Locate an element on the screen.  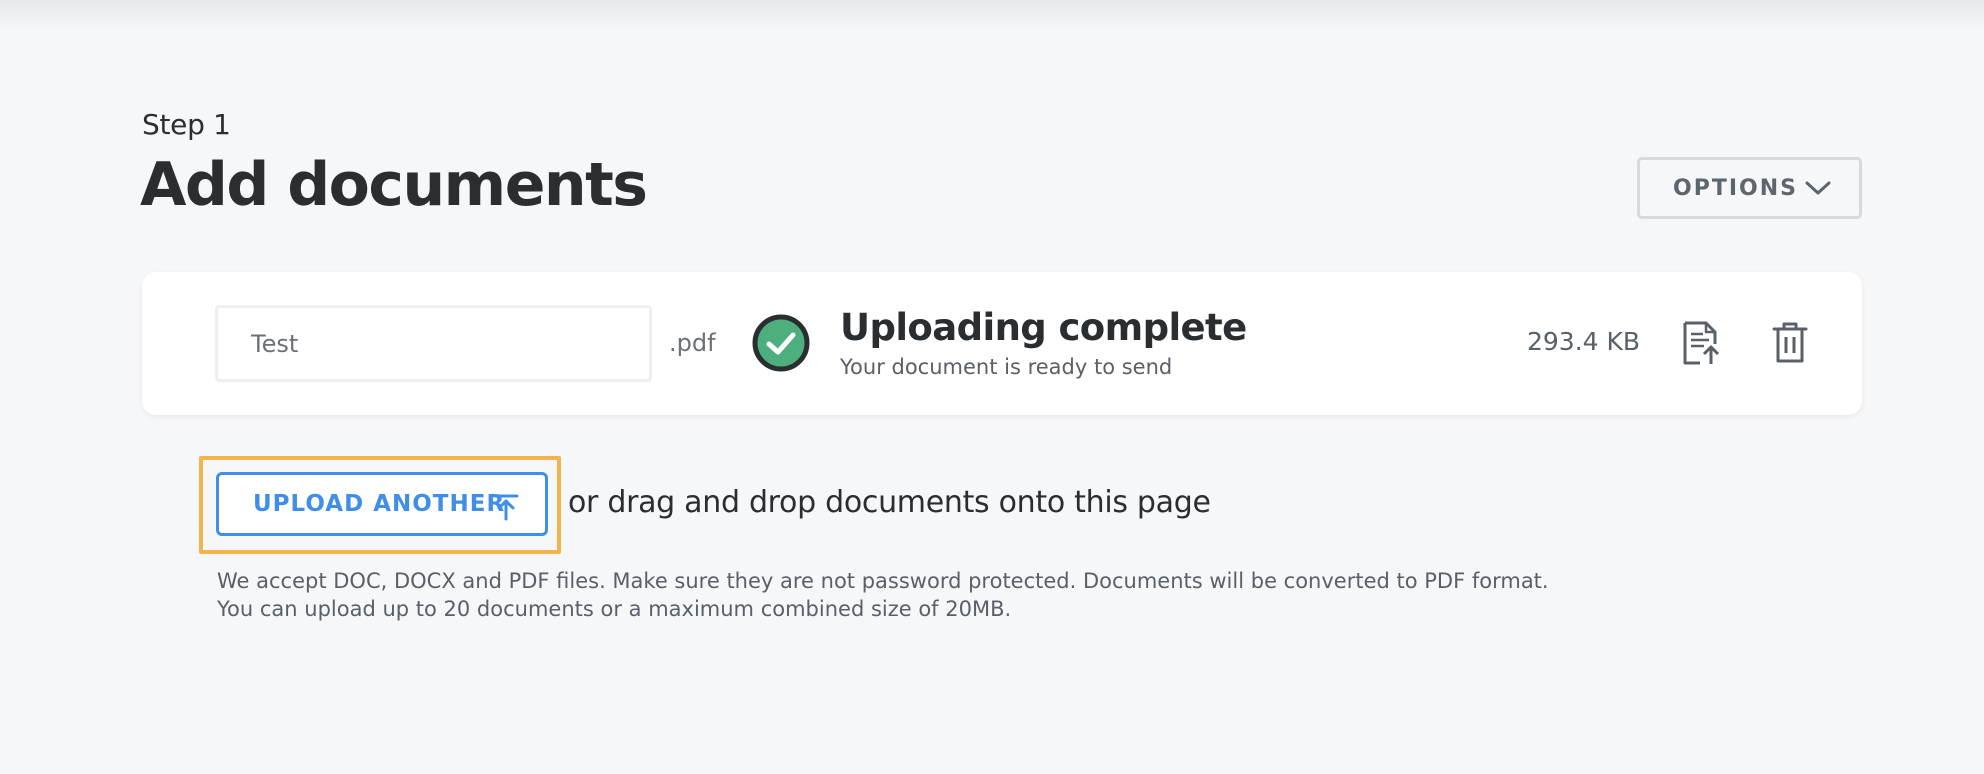
file-extension: .pdf is located at coordinates (692, 343).